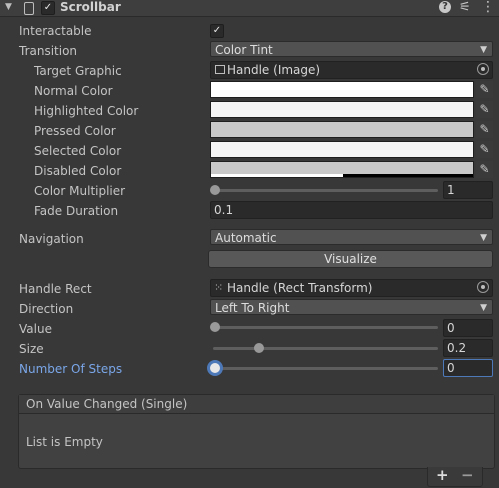 The image size is (499, 488). Describe the element at coordinates (215, 368) in the screenshot. I see `steps-slider-thumb` at that location.